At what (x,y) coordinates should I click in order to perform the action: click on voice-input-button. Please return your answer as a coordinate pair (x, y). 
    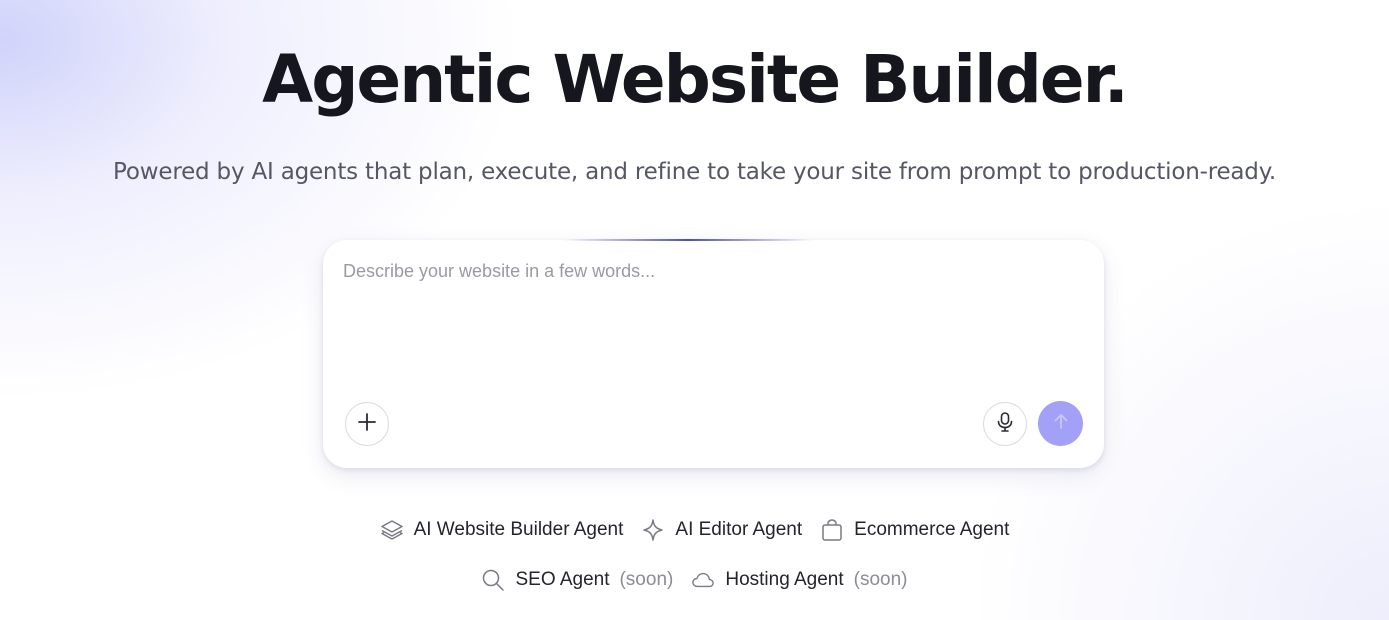
    Looking at the image, I should click on (1005, 424).